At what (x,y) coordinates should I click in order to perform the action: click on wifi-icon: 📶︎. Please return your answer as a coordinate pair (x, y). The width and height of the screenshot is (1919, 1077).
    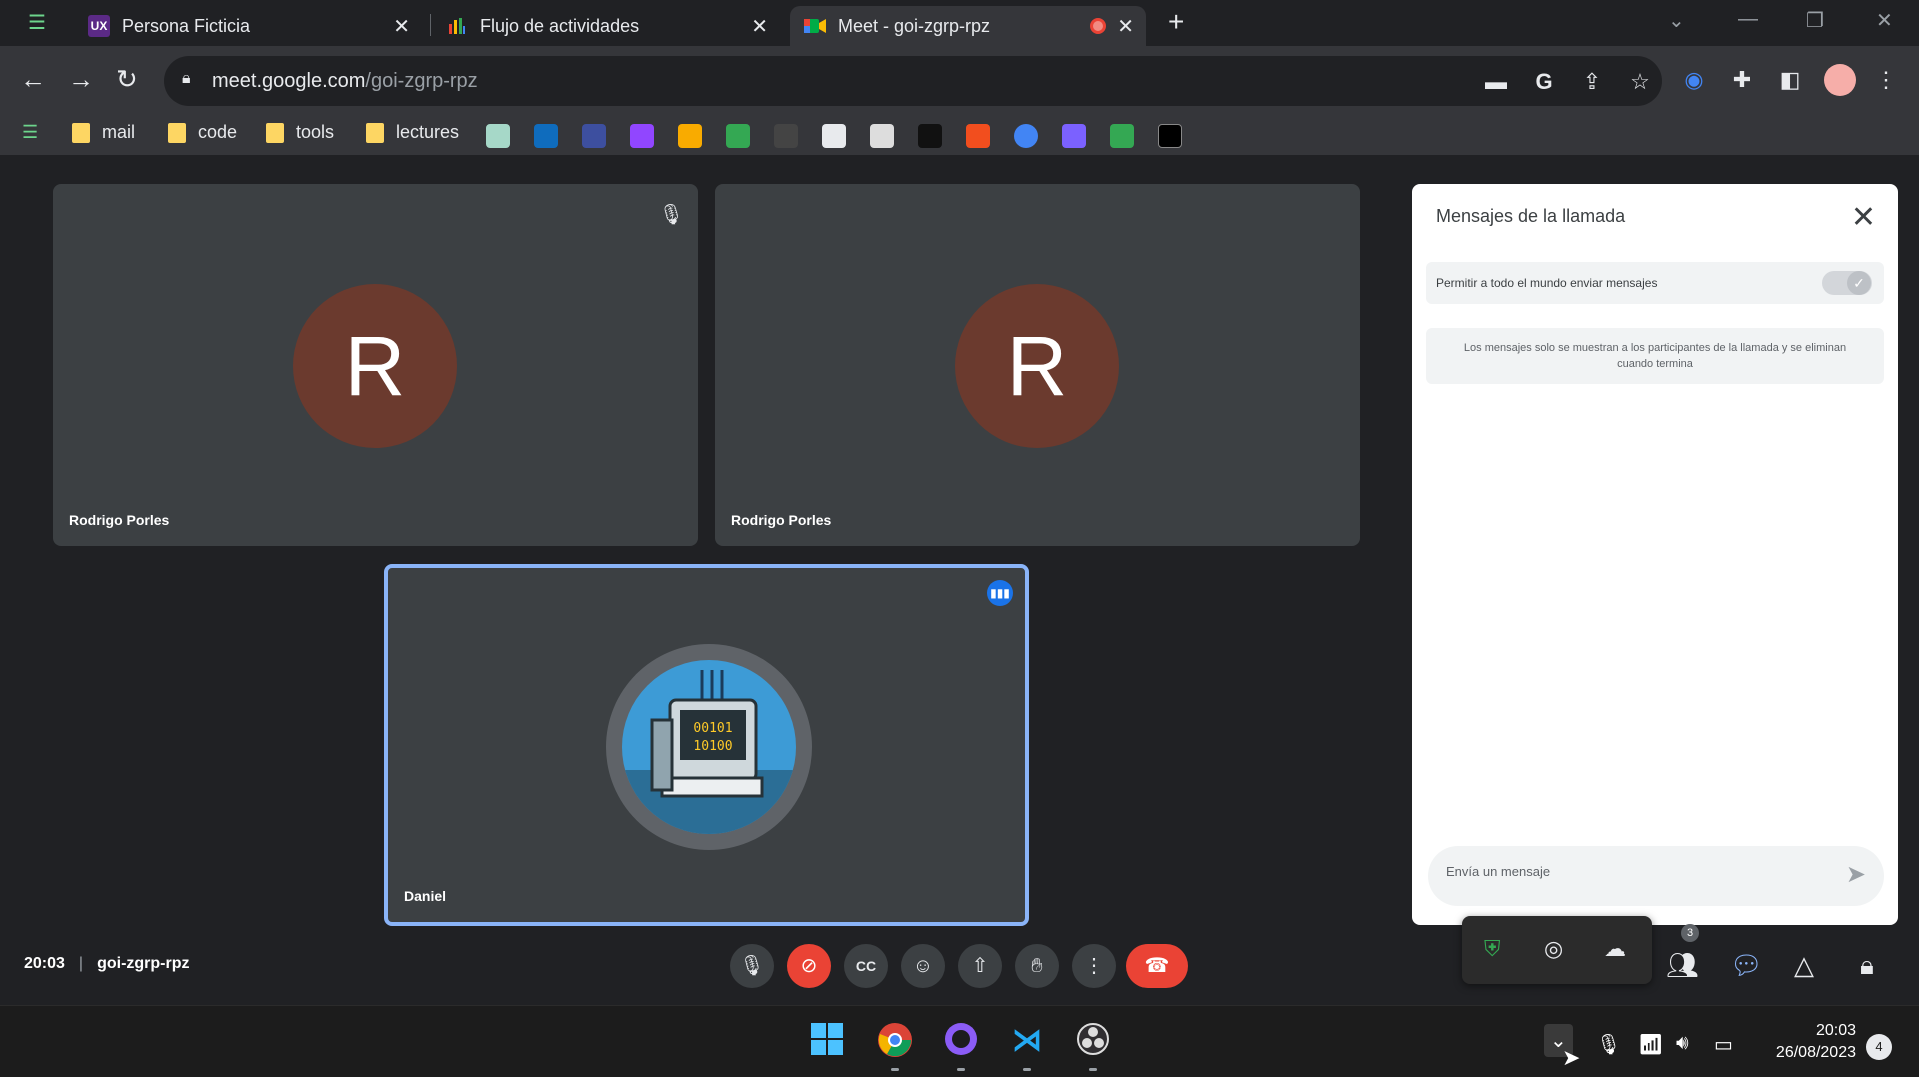
    Looking at the image, I should click on (1650, 1044).